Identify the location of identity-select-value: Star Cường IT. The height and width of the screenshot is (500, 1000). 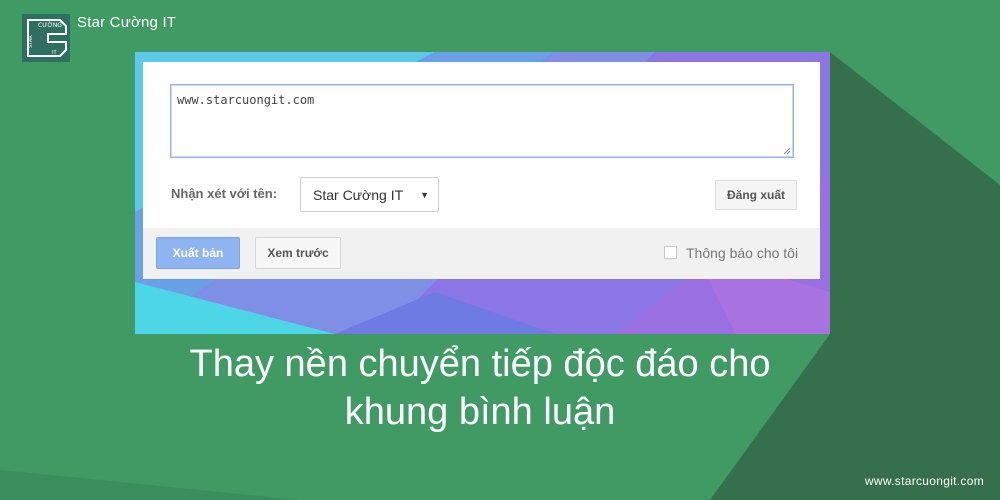
(358, 194).